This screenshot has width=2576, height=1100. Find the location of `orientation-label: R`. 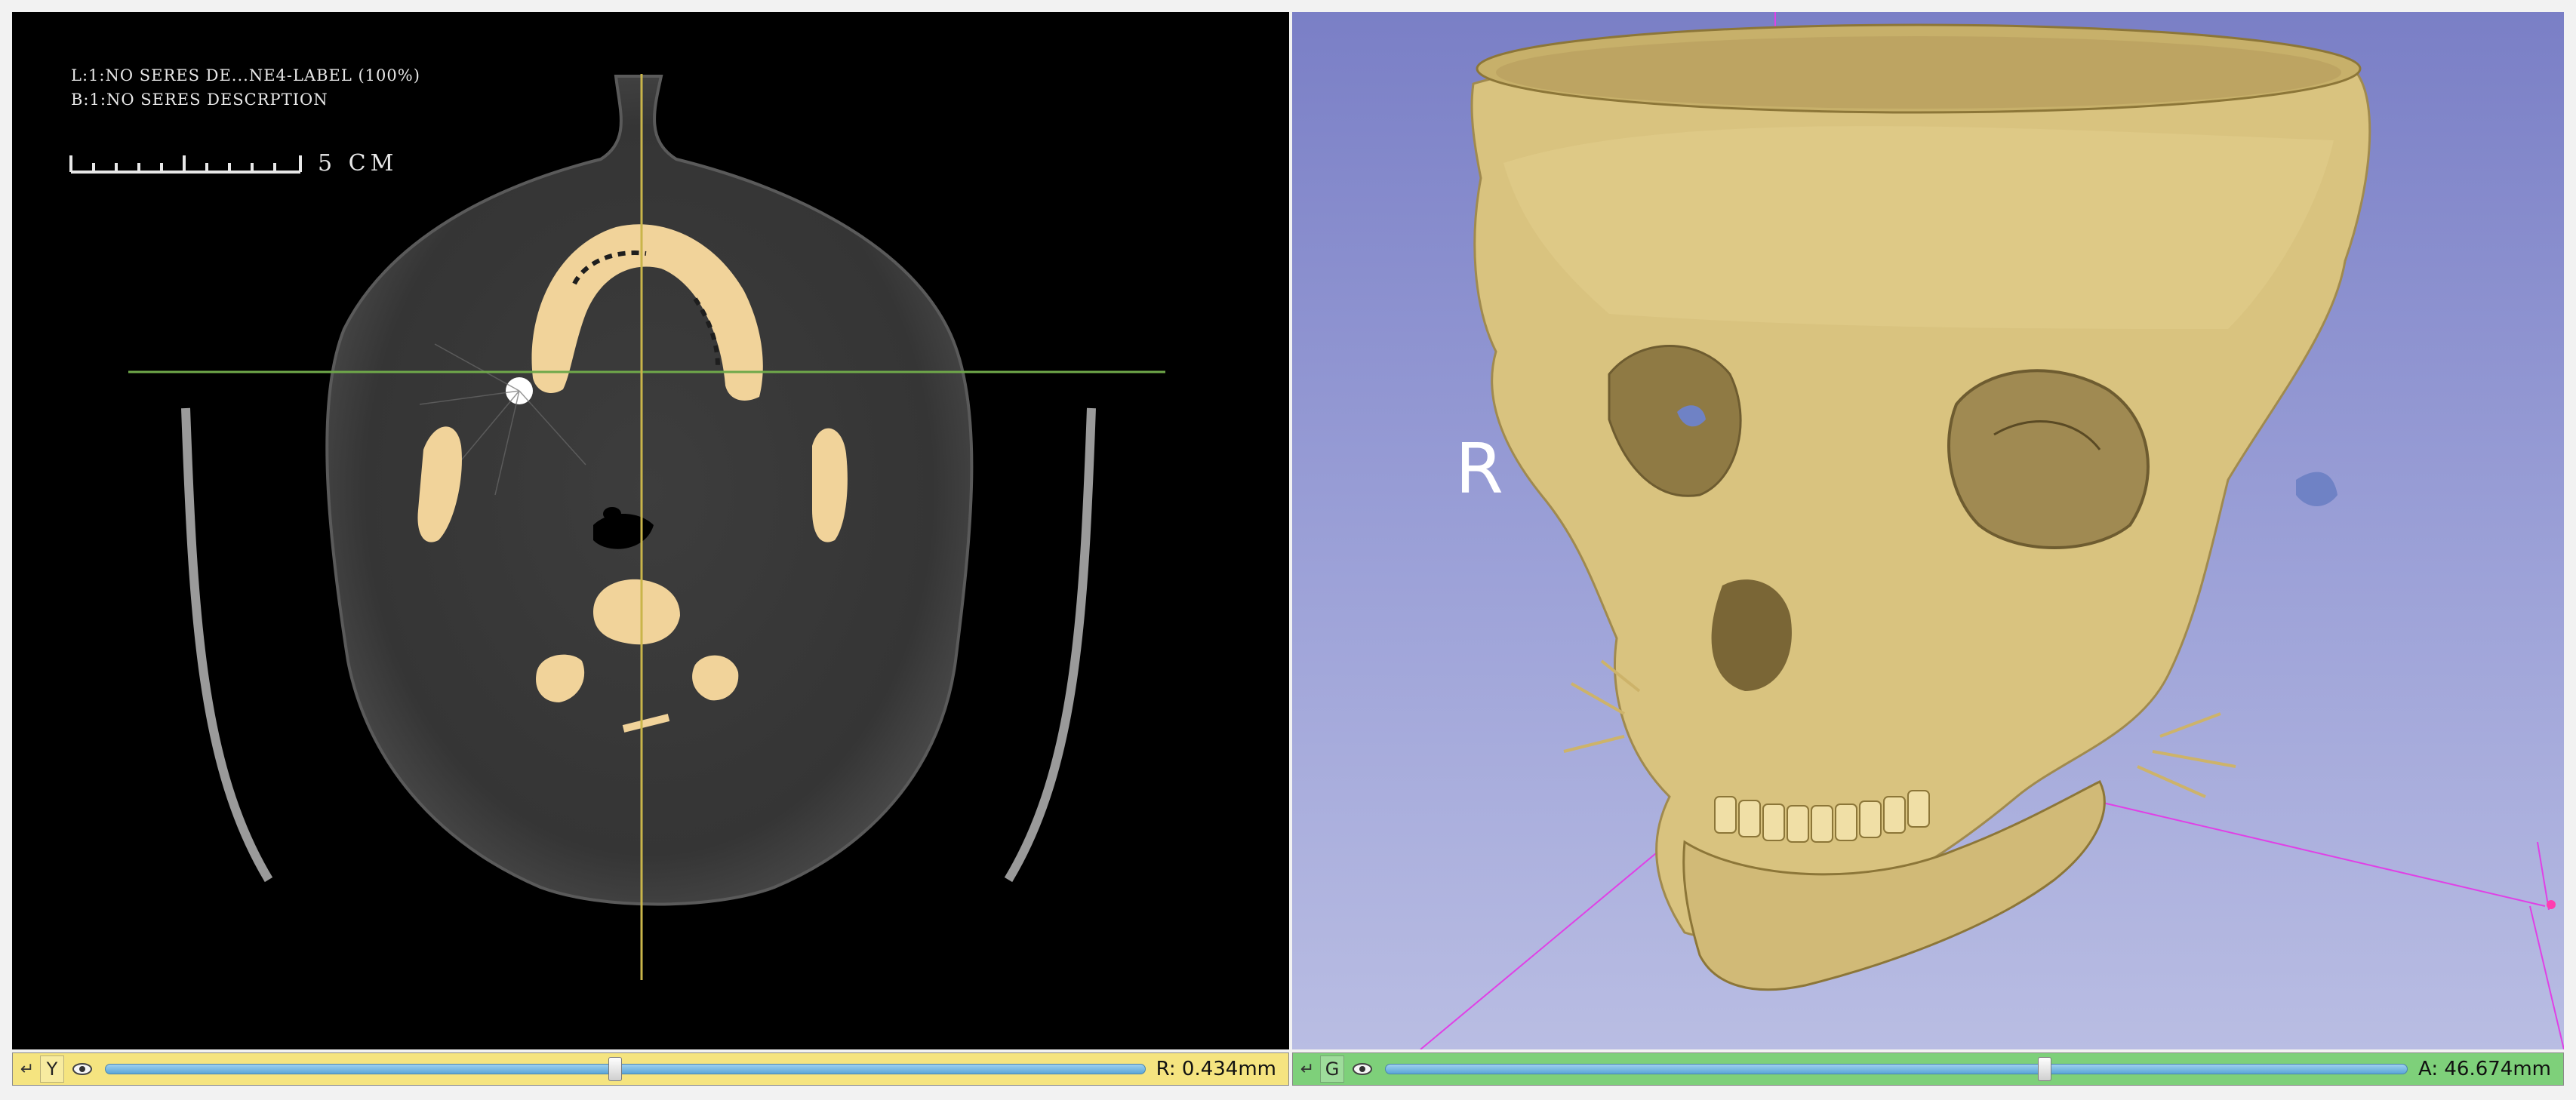

orientation-label: R is located at coordinates (1479, 469).